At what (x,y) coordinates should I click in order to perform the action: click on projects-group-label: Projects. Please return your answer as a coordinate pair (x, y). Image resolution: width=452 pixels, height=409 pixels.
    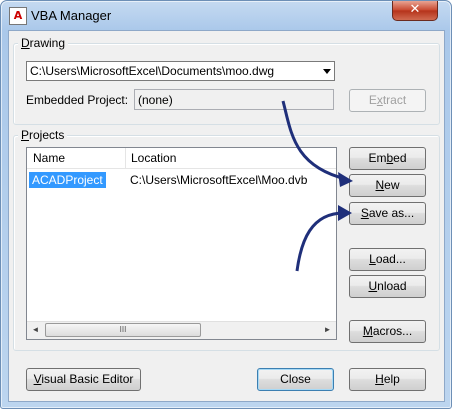
    Looking at the image, I should click on (43, 135).